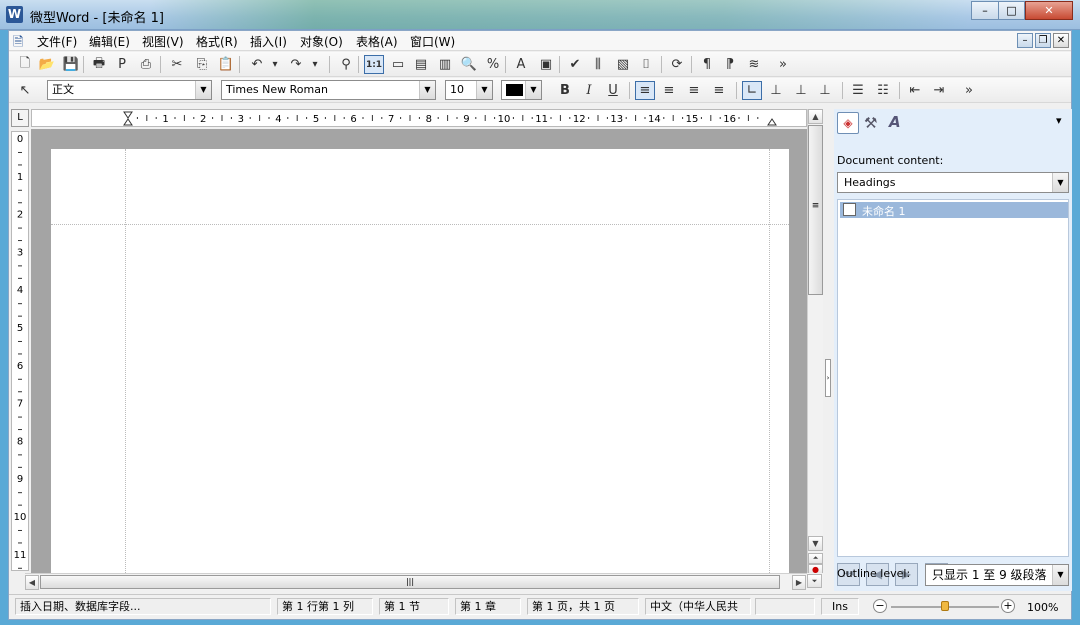 Image resolution: width=1080 pixels, height=625 pixels. What do you see at coordinates (163, 41) in the screenshot?
I see `menu-view: 视图(V)` at bounding box center [163, 41].